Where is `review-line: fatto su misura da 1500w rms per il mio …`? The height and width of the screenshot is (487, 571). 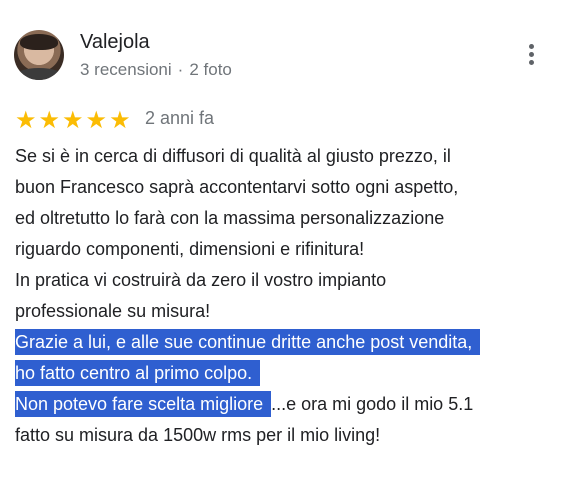
review-line: fatto su misura da 1500w rms per il mio … is located at coordinates (198, 435).